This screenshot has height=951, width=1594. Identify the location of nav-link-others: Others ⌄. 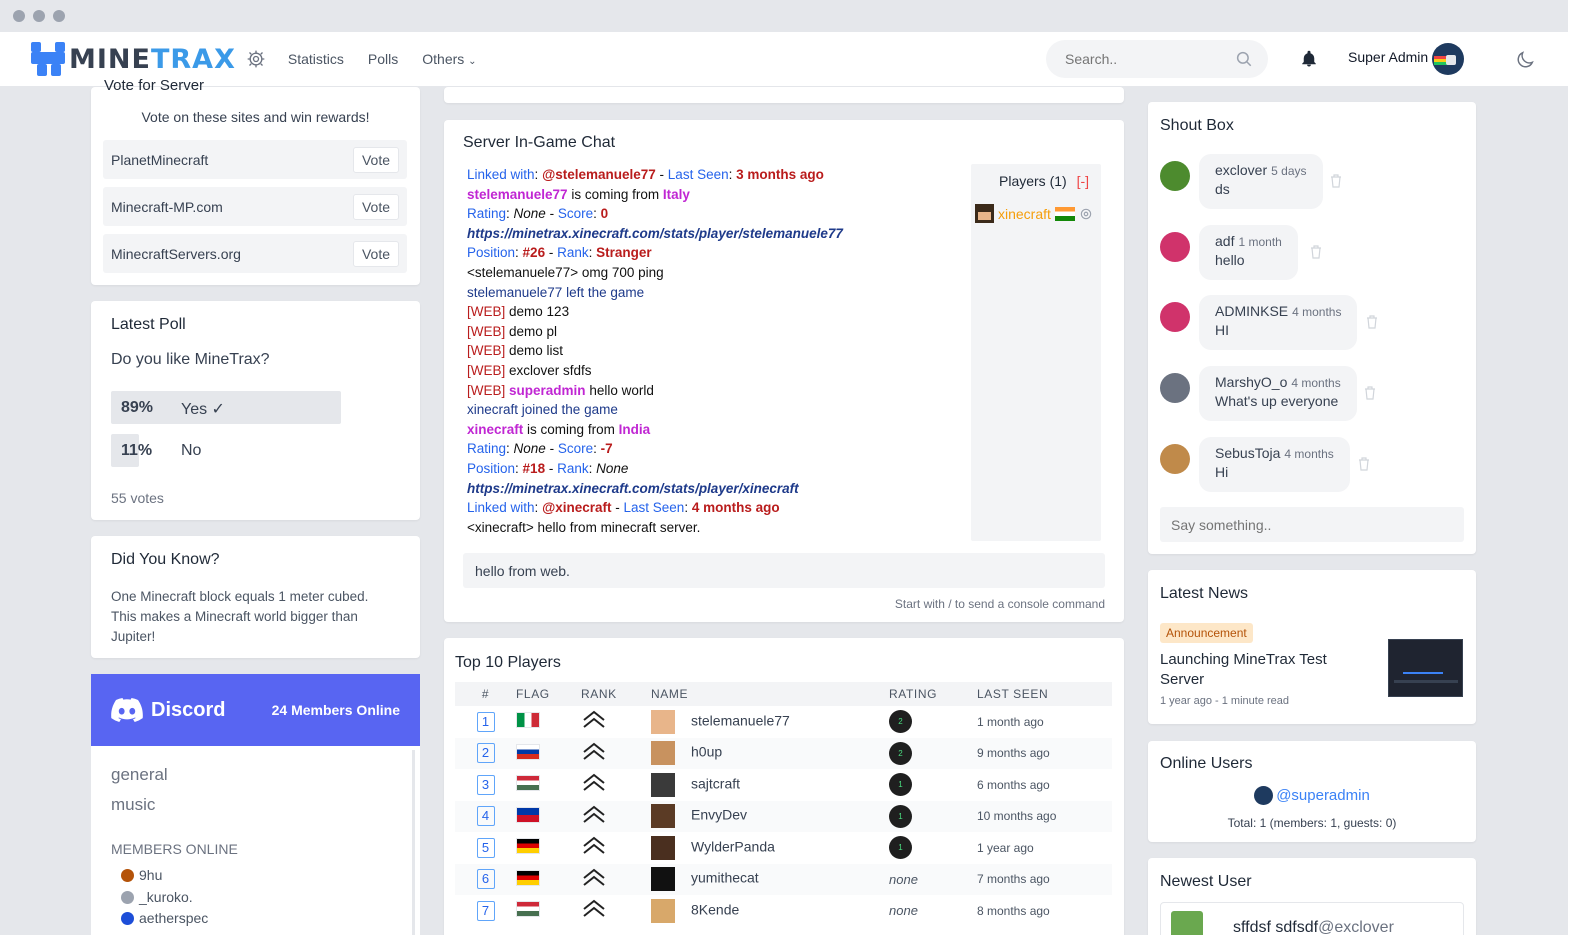
(449, 59).